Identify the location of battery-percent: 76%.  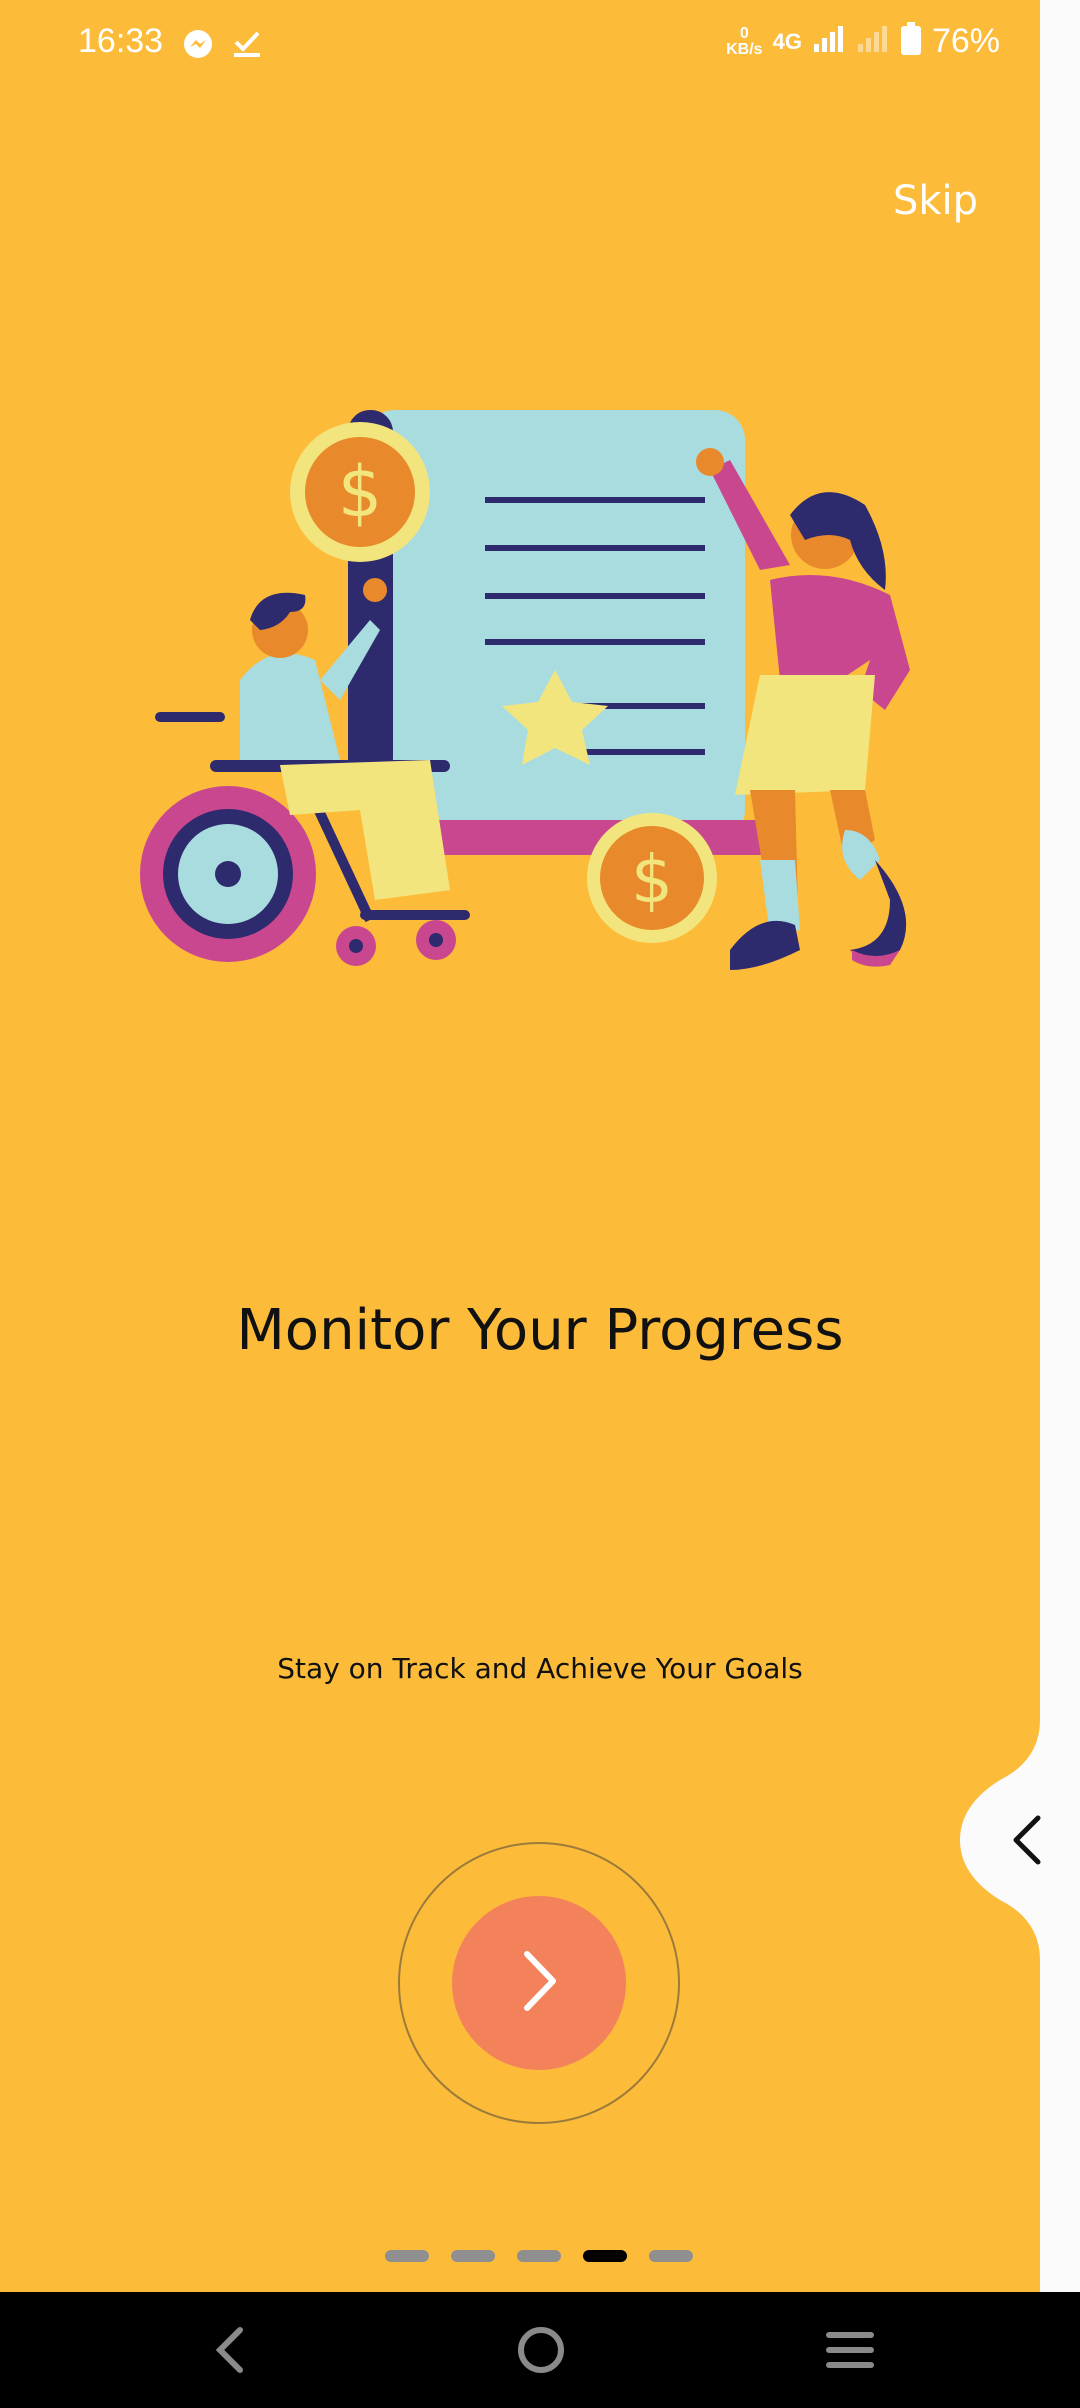
(965, 41).